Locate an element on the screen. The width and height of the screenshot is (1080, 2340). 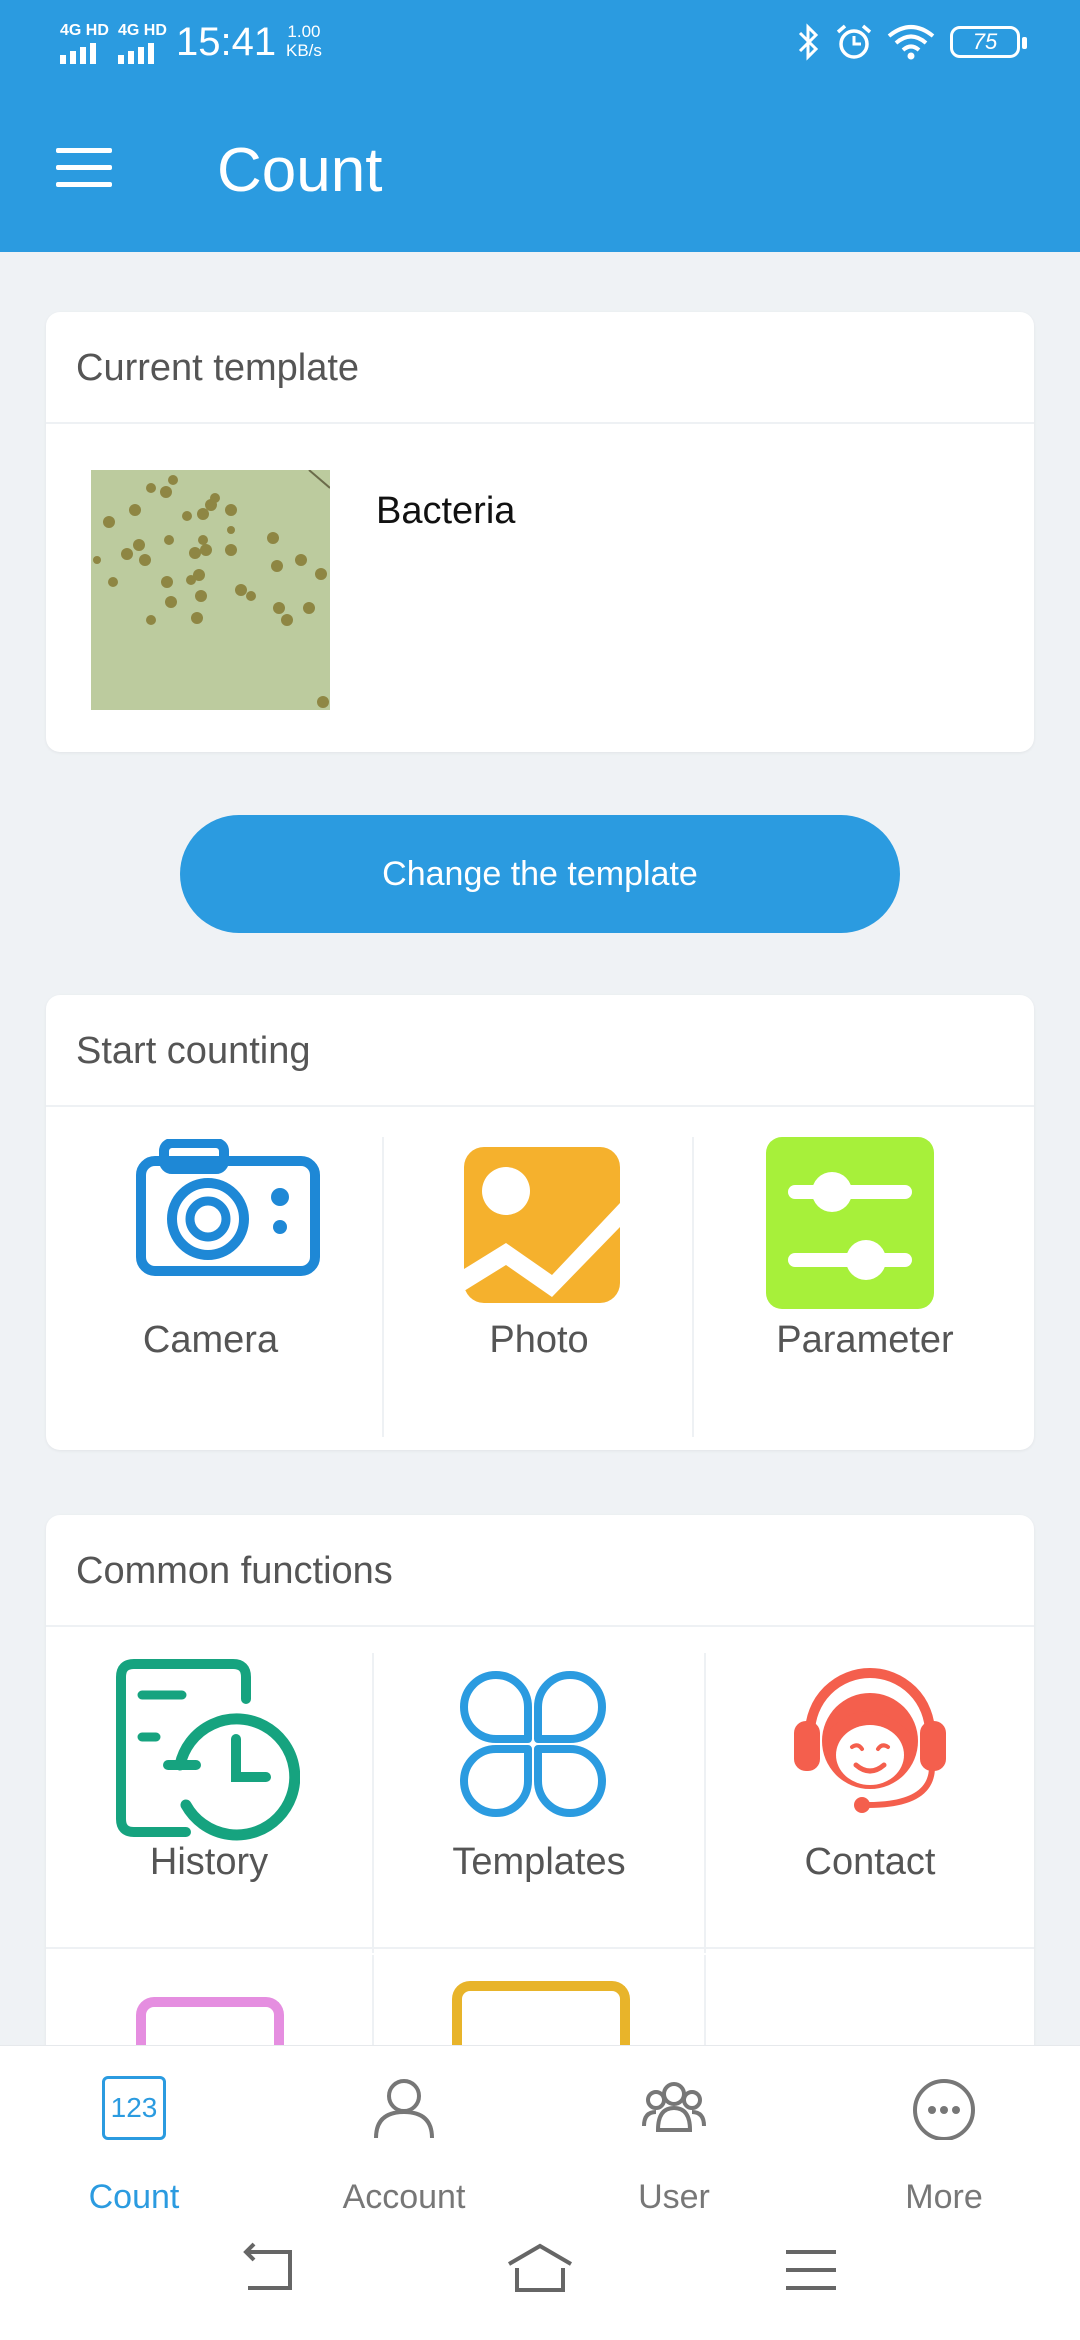
tab-more: More is located at coordinates (944, 2151).